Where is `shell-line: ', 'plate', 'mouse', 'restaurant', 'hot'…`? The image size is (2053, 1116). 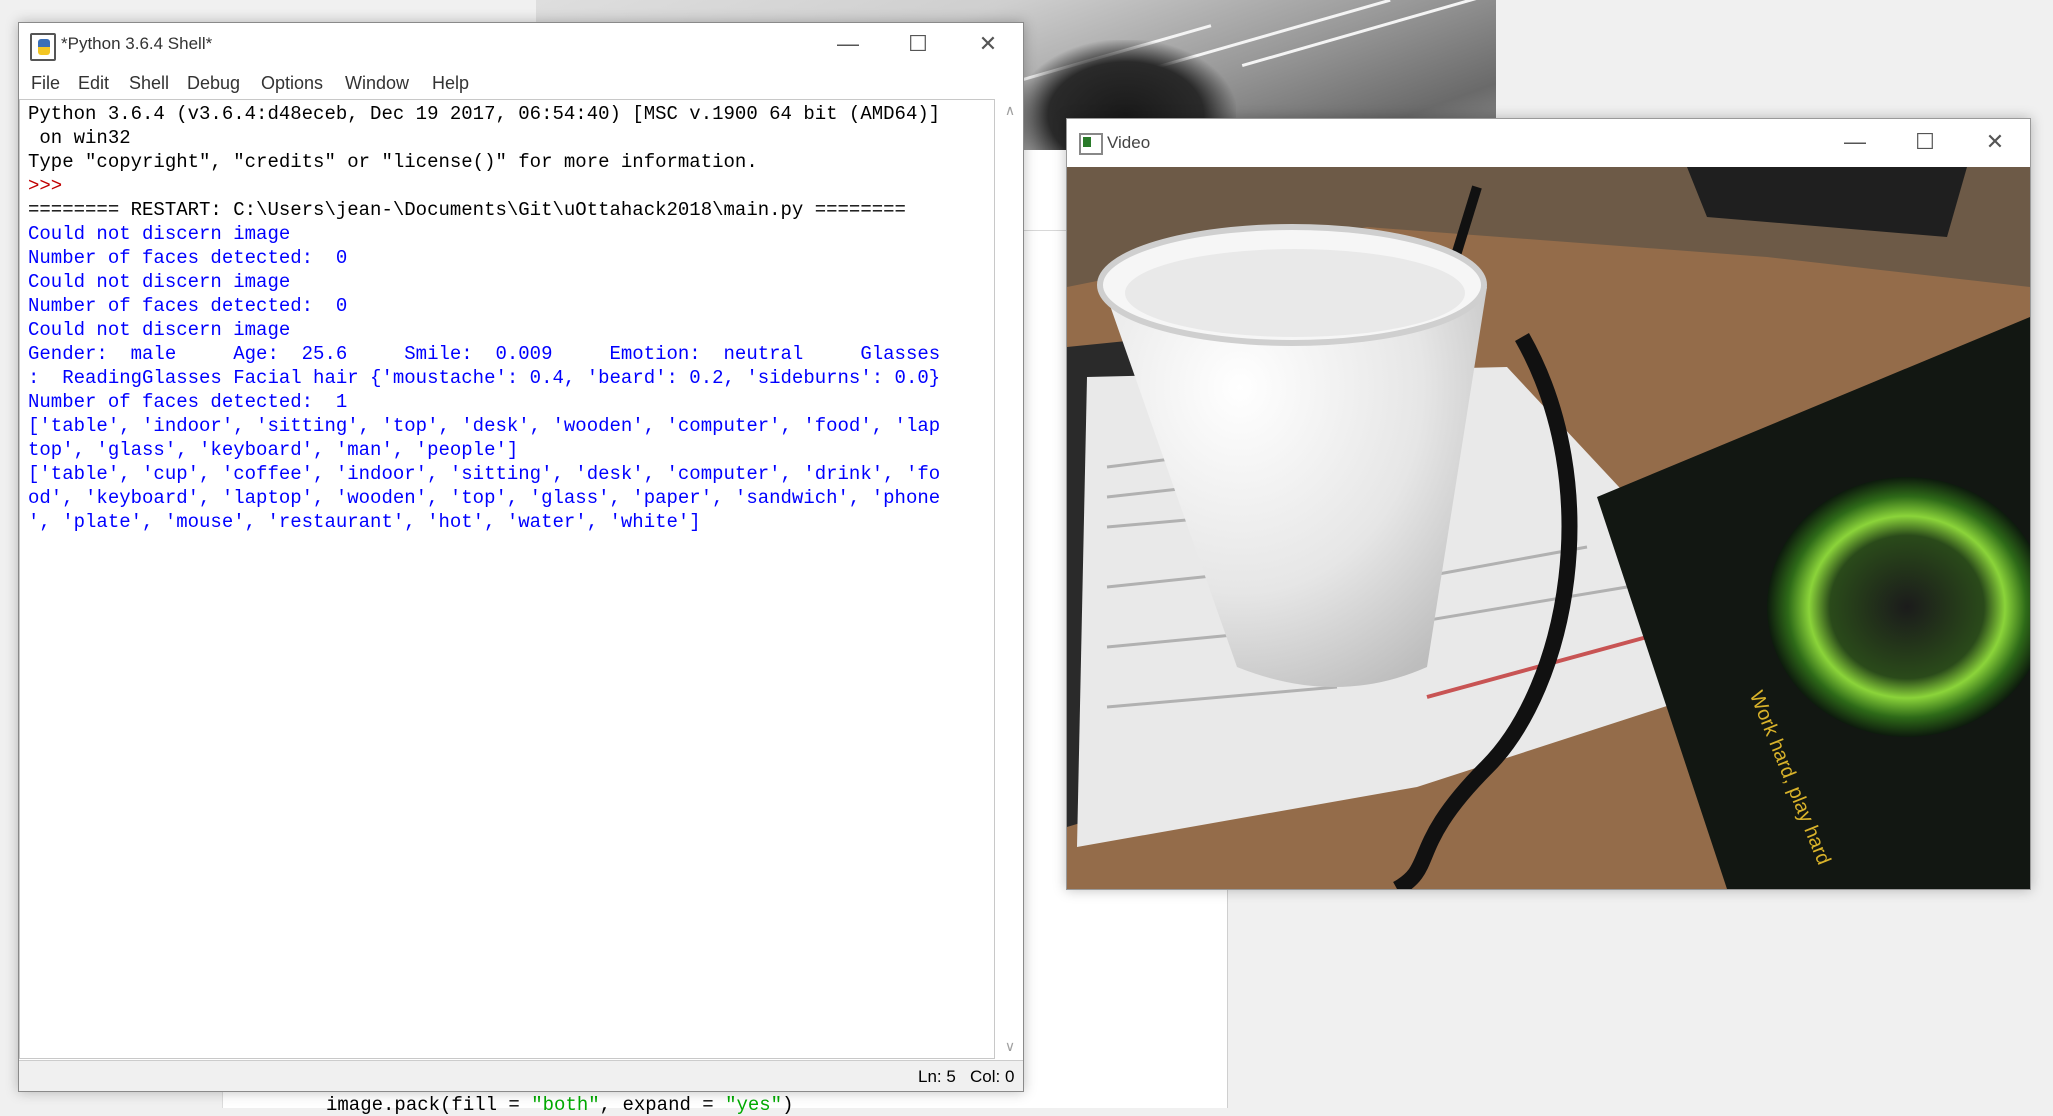
shell-line: ', 'plate', 'mouse', 'restaurant', 'hot'… is located at coordinates (364, 522).